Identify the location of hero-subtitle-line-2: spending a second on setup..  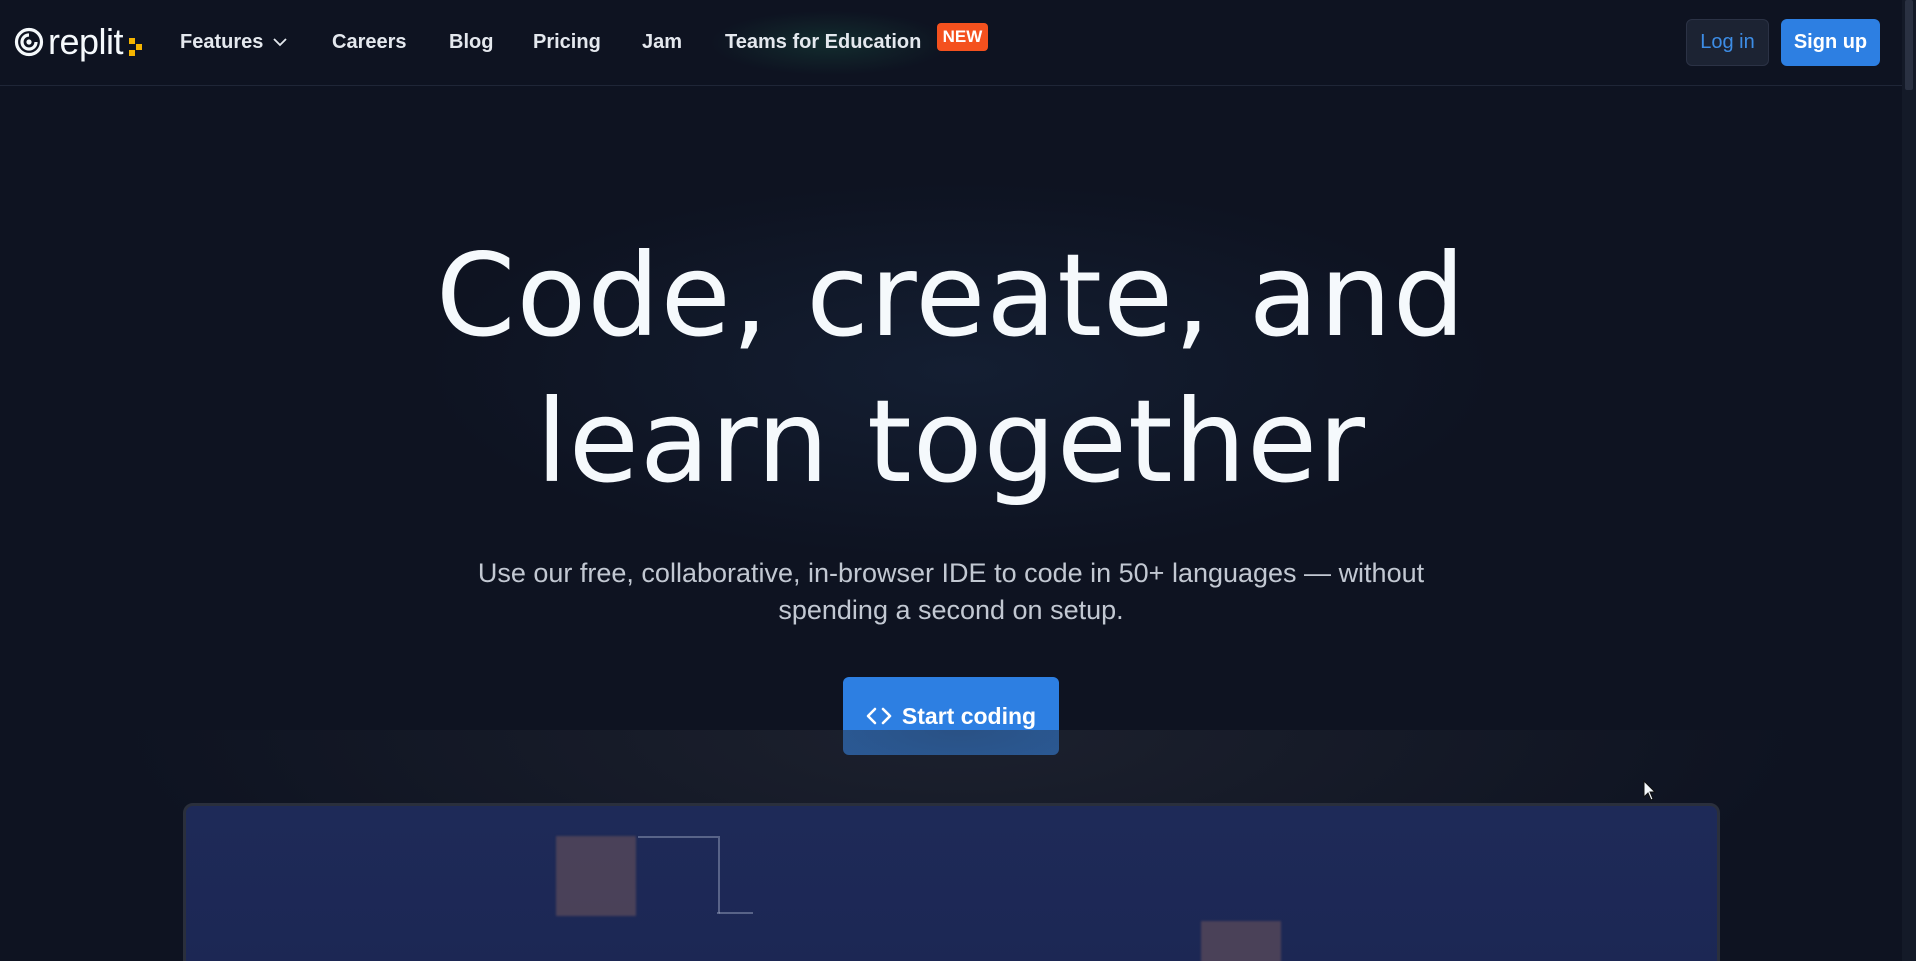
(951, 610).